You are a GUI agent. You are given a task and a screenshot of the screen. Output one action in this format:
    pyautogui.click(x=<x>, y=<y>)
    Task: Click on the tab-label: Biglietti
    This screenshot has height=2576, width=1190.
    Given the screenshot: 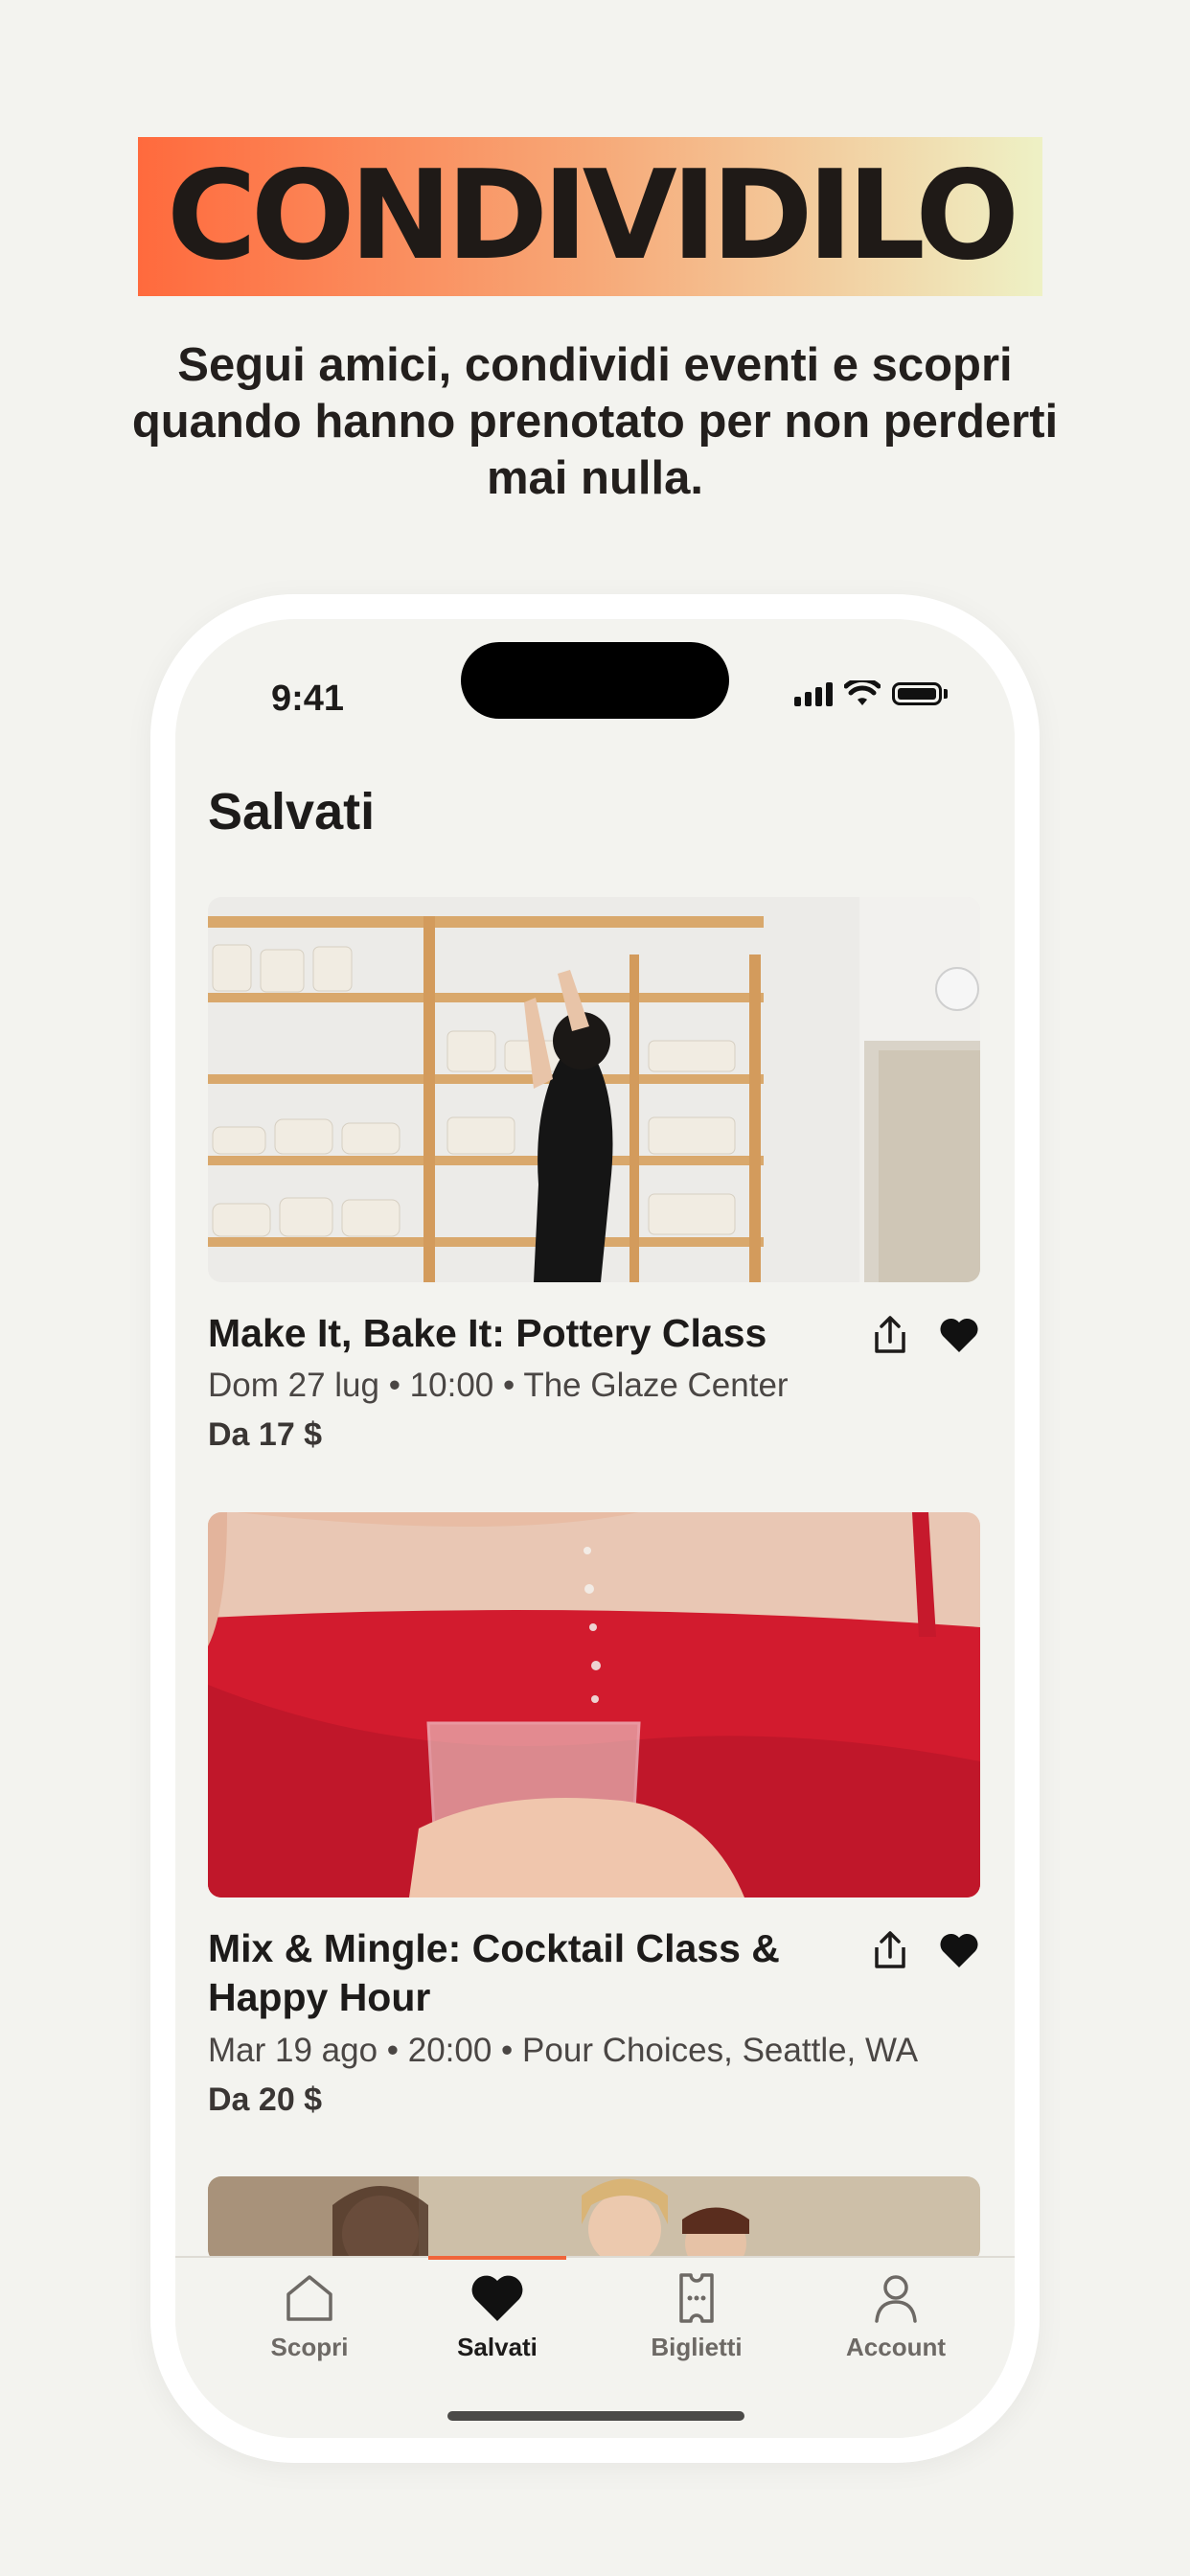 What is the action you would take?
    pyautogui.click(x=697, y=2347)
    